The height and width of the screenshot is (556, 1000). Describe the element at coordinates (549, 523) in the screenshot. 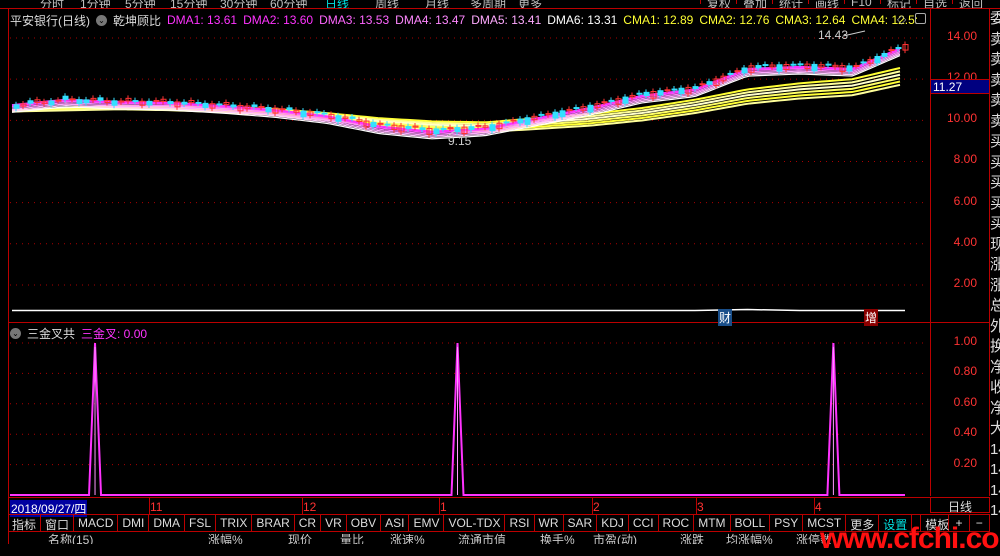

I see `indicator-tab: WR` at that location.